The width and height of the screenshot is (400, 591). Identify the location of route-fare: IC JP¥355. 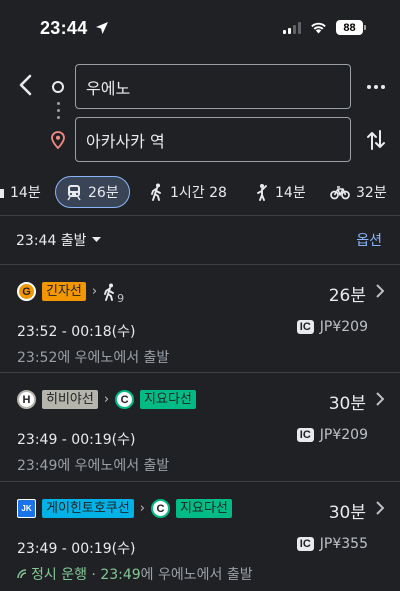
(332, 544).